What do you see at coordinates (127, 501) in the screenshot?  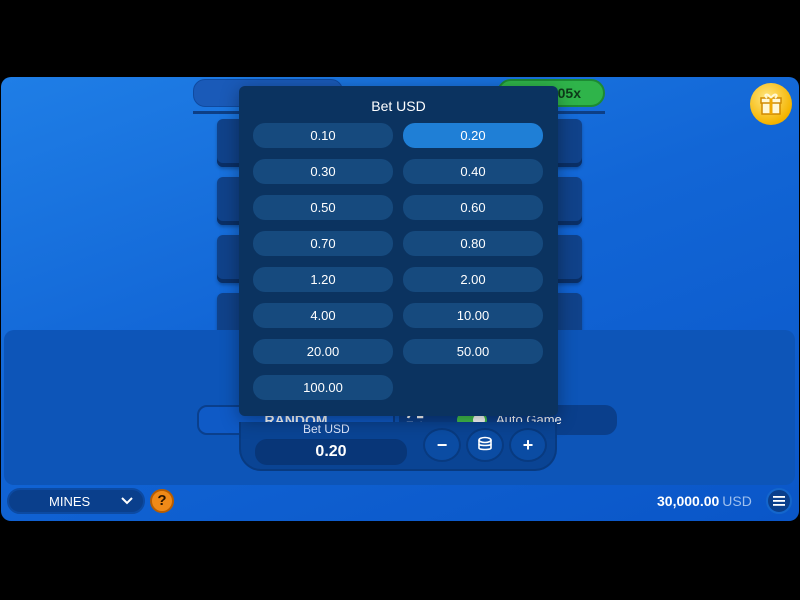 I see `chevron-down-icon` at bounding box center [127, 501].